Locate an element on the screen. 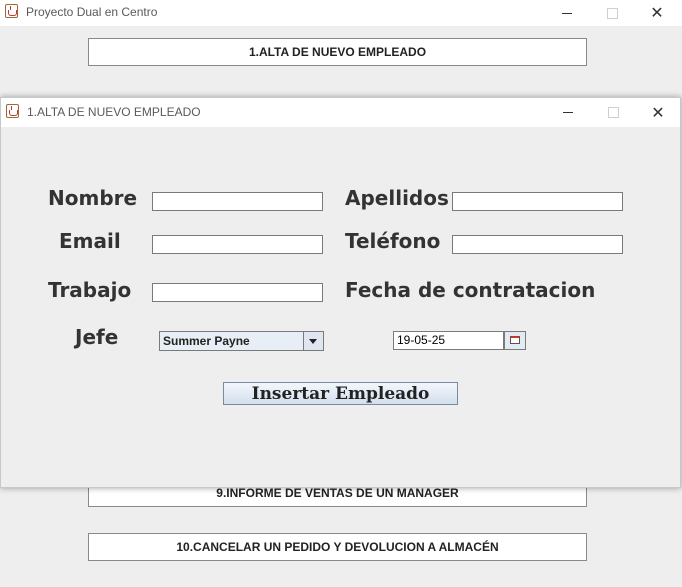 The height and width of the screenshot is (587, 682). main-window-titlebar: Proyecto Dual en Centro ✕ is located at coordinates (341, 13).